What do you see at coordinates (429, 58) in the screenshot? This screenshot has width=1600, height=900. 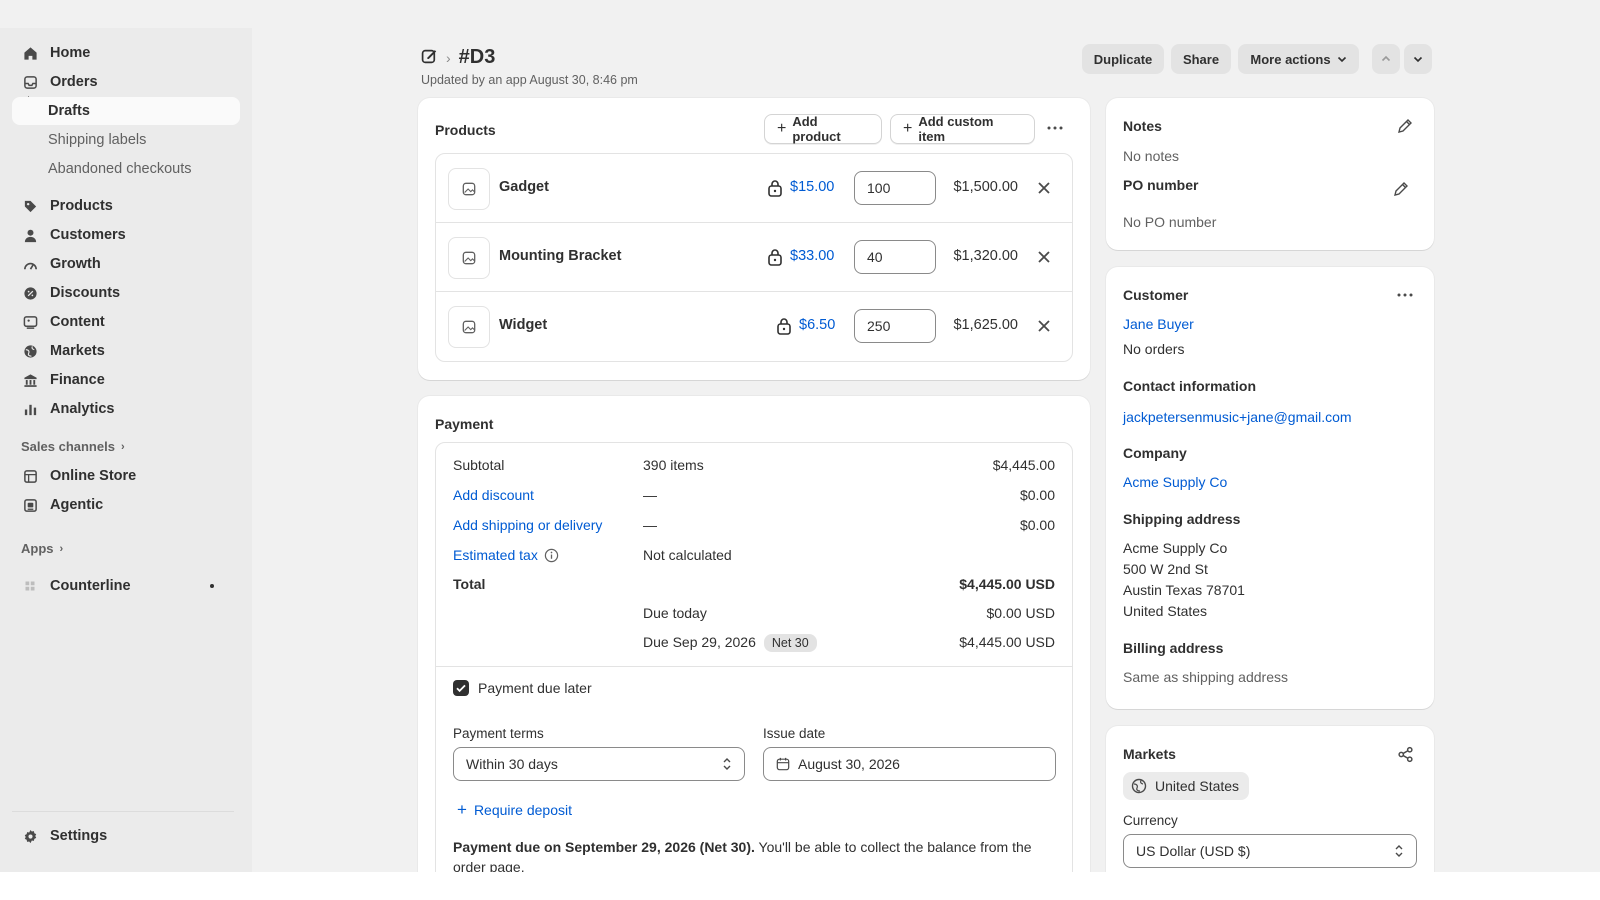 I see `draft-order-icon` at bounding box center [429, 58].